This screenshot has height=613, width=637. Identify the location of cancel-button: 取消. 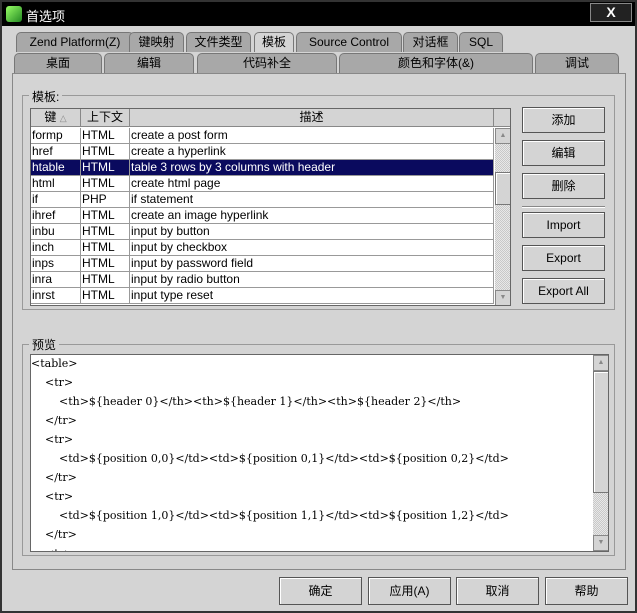
(497, 591).